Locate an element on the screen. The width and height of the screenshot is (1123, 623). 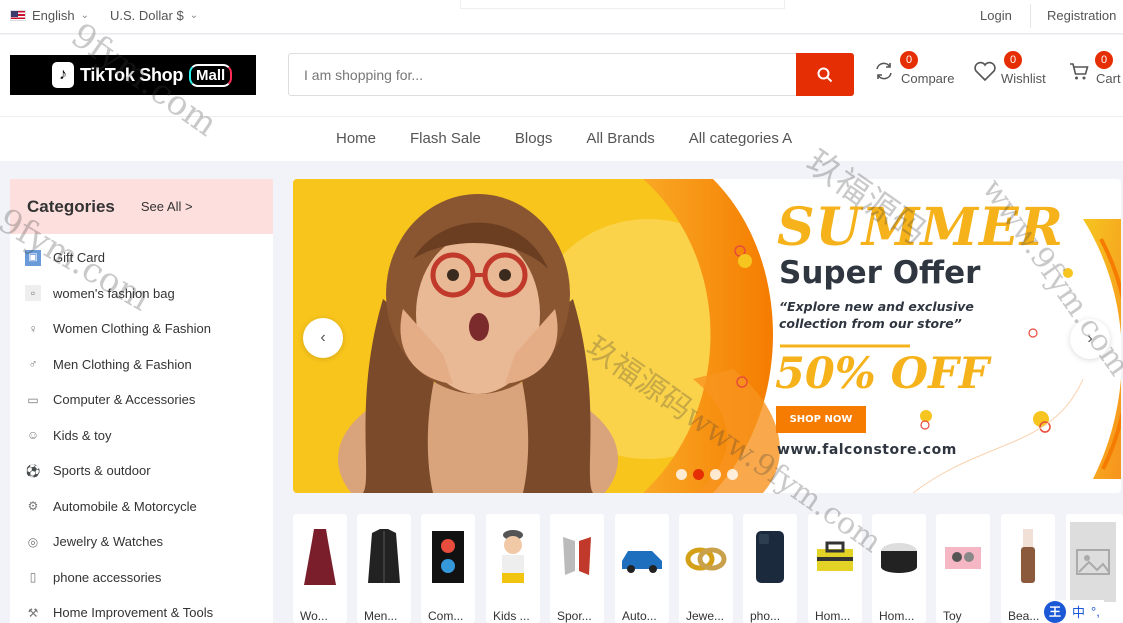
image-placeholder-thumb is located at coordinates (1093, 562).